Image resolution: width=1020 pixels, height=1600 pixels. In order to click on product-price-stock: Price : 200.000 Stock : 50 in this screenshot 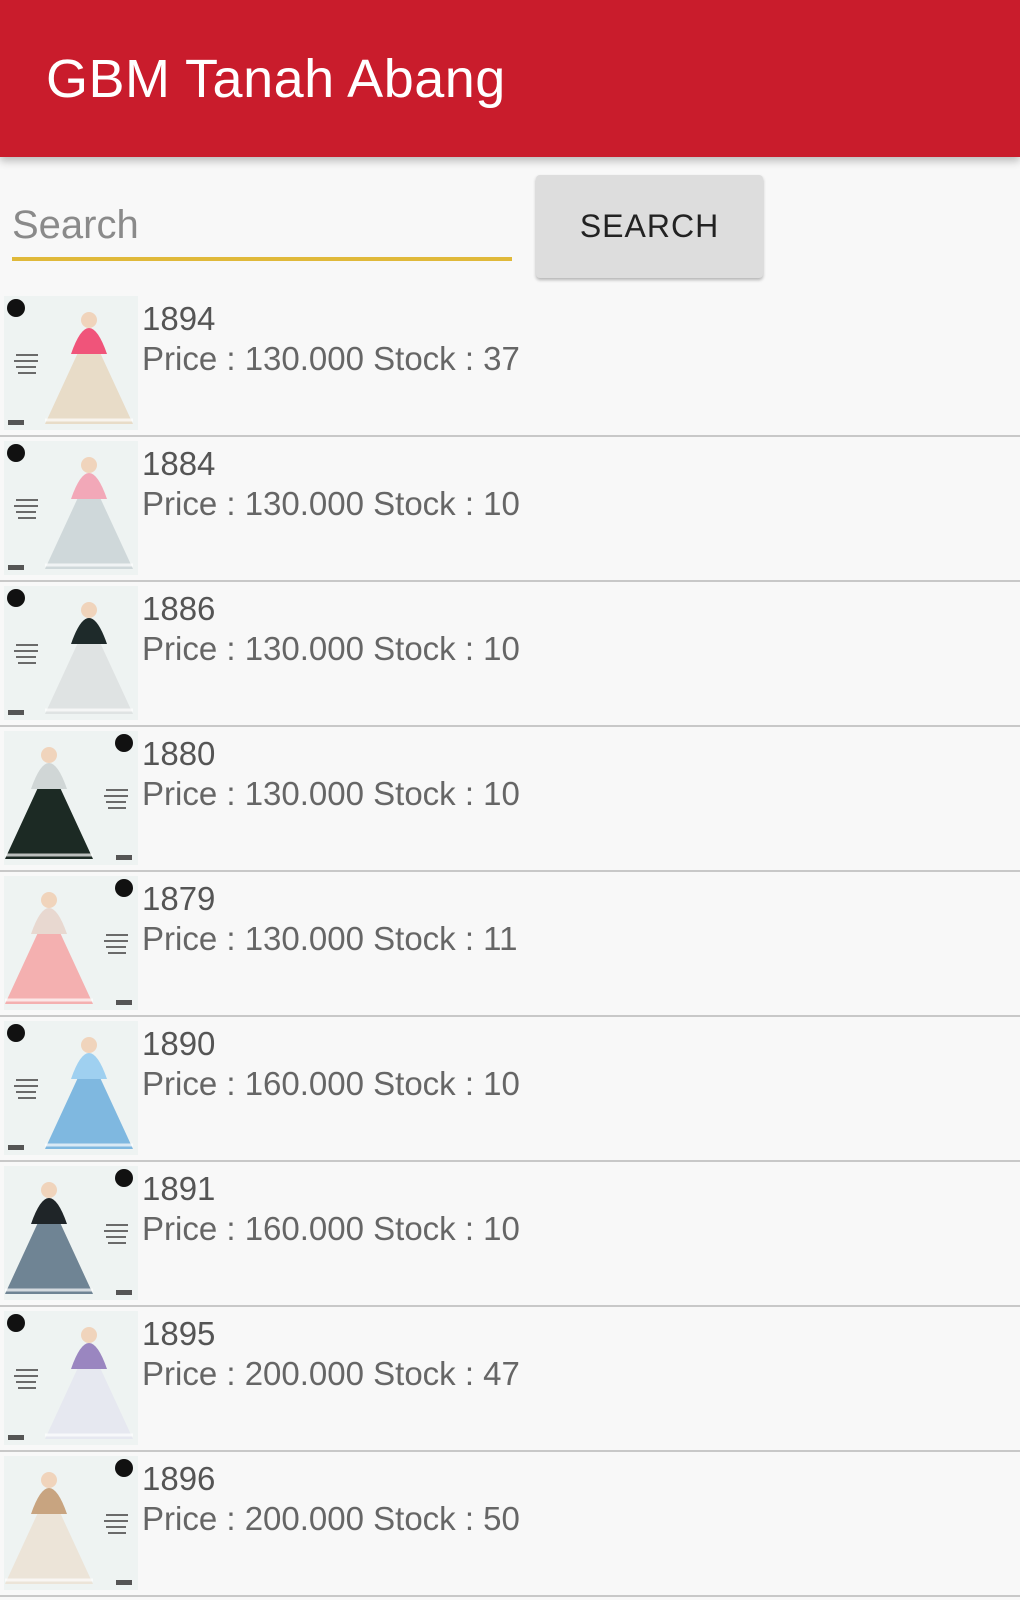, I will do `click(331, 1518)`.